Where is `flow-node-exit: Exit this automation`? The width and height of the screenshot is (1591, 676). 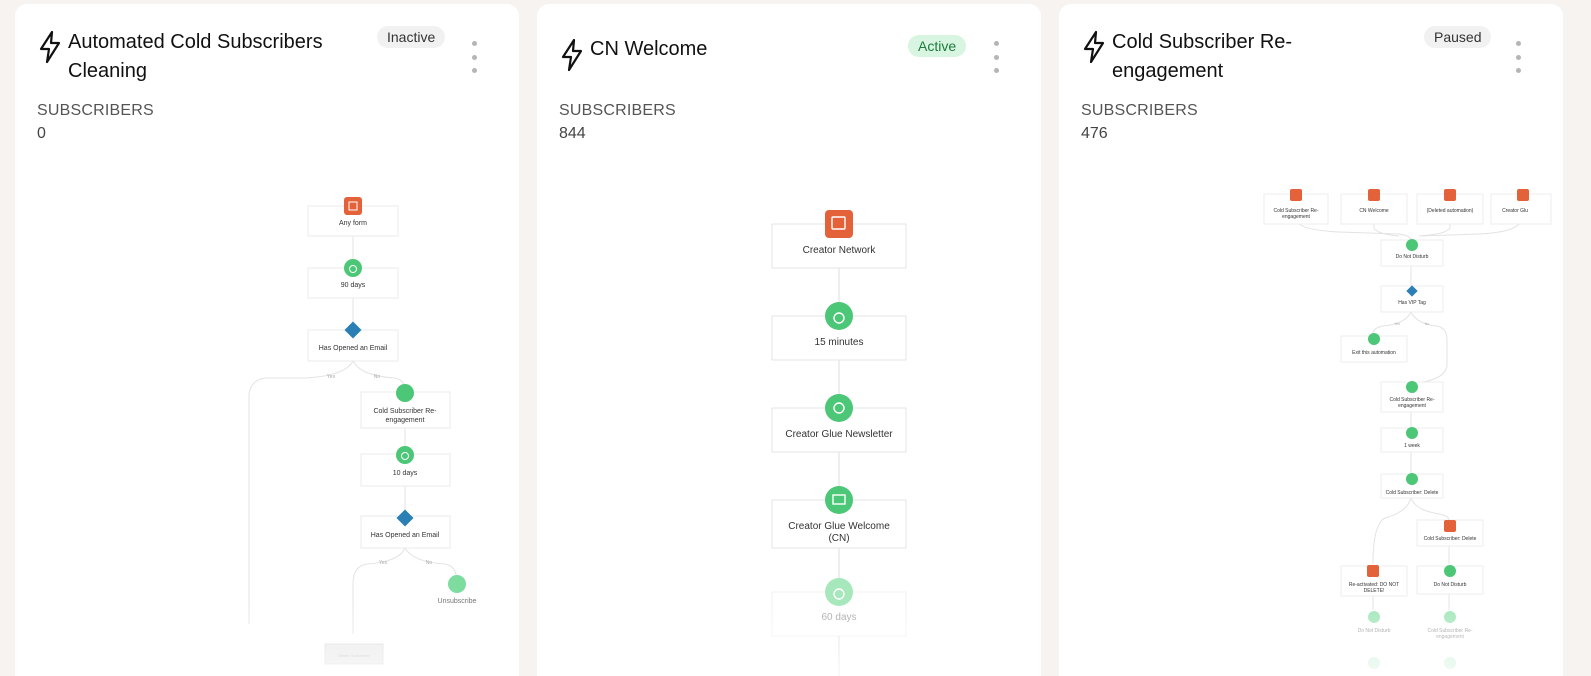
flow-node-exit: Exit this automation is located at coordinates (1374, 353).